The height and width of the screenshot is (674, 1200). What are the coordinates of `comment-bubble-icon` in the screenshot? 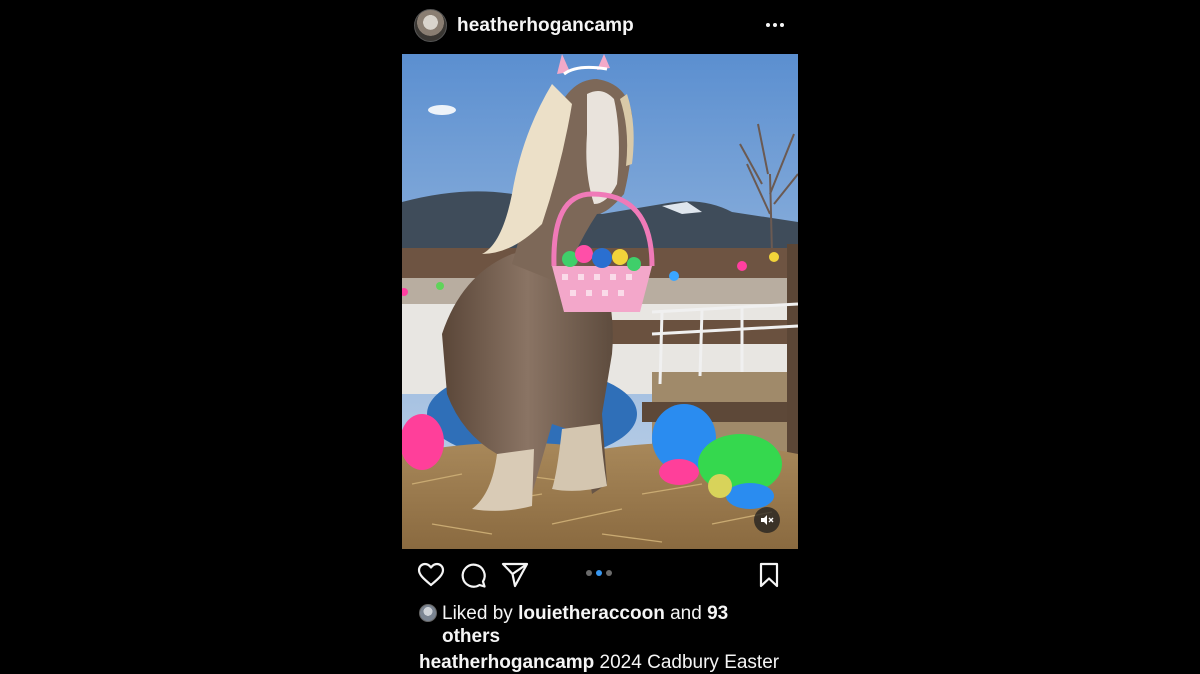 It's located at (473, 575).